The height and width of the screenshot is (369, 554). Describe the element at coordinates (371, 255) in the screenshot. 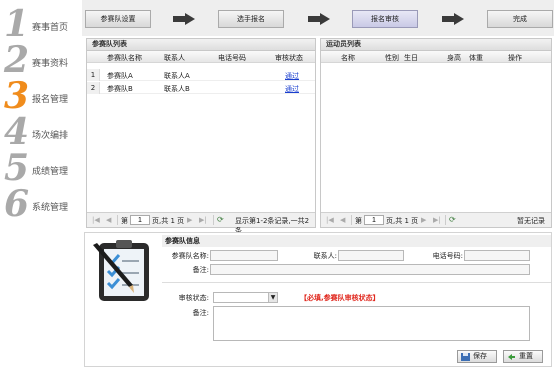

I see `contact-field` at that location.